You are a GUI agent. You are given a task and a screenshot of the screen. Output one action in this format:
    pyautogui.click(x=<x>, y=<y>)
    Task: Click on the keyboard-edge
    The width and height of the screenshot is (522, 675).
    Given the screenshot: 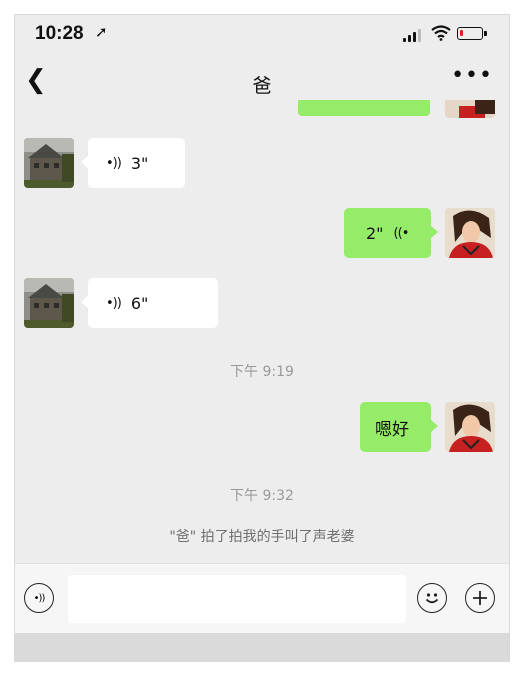 What is the action you would take?
    pyautogui.click(x=262, y=647)
    